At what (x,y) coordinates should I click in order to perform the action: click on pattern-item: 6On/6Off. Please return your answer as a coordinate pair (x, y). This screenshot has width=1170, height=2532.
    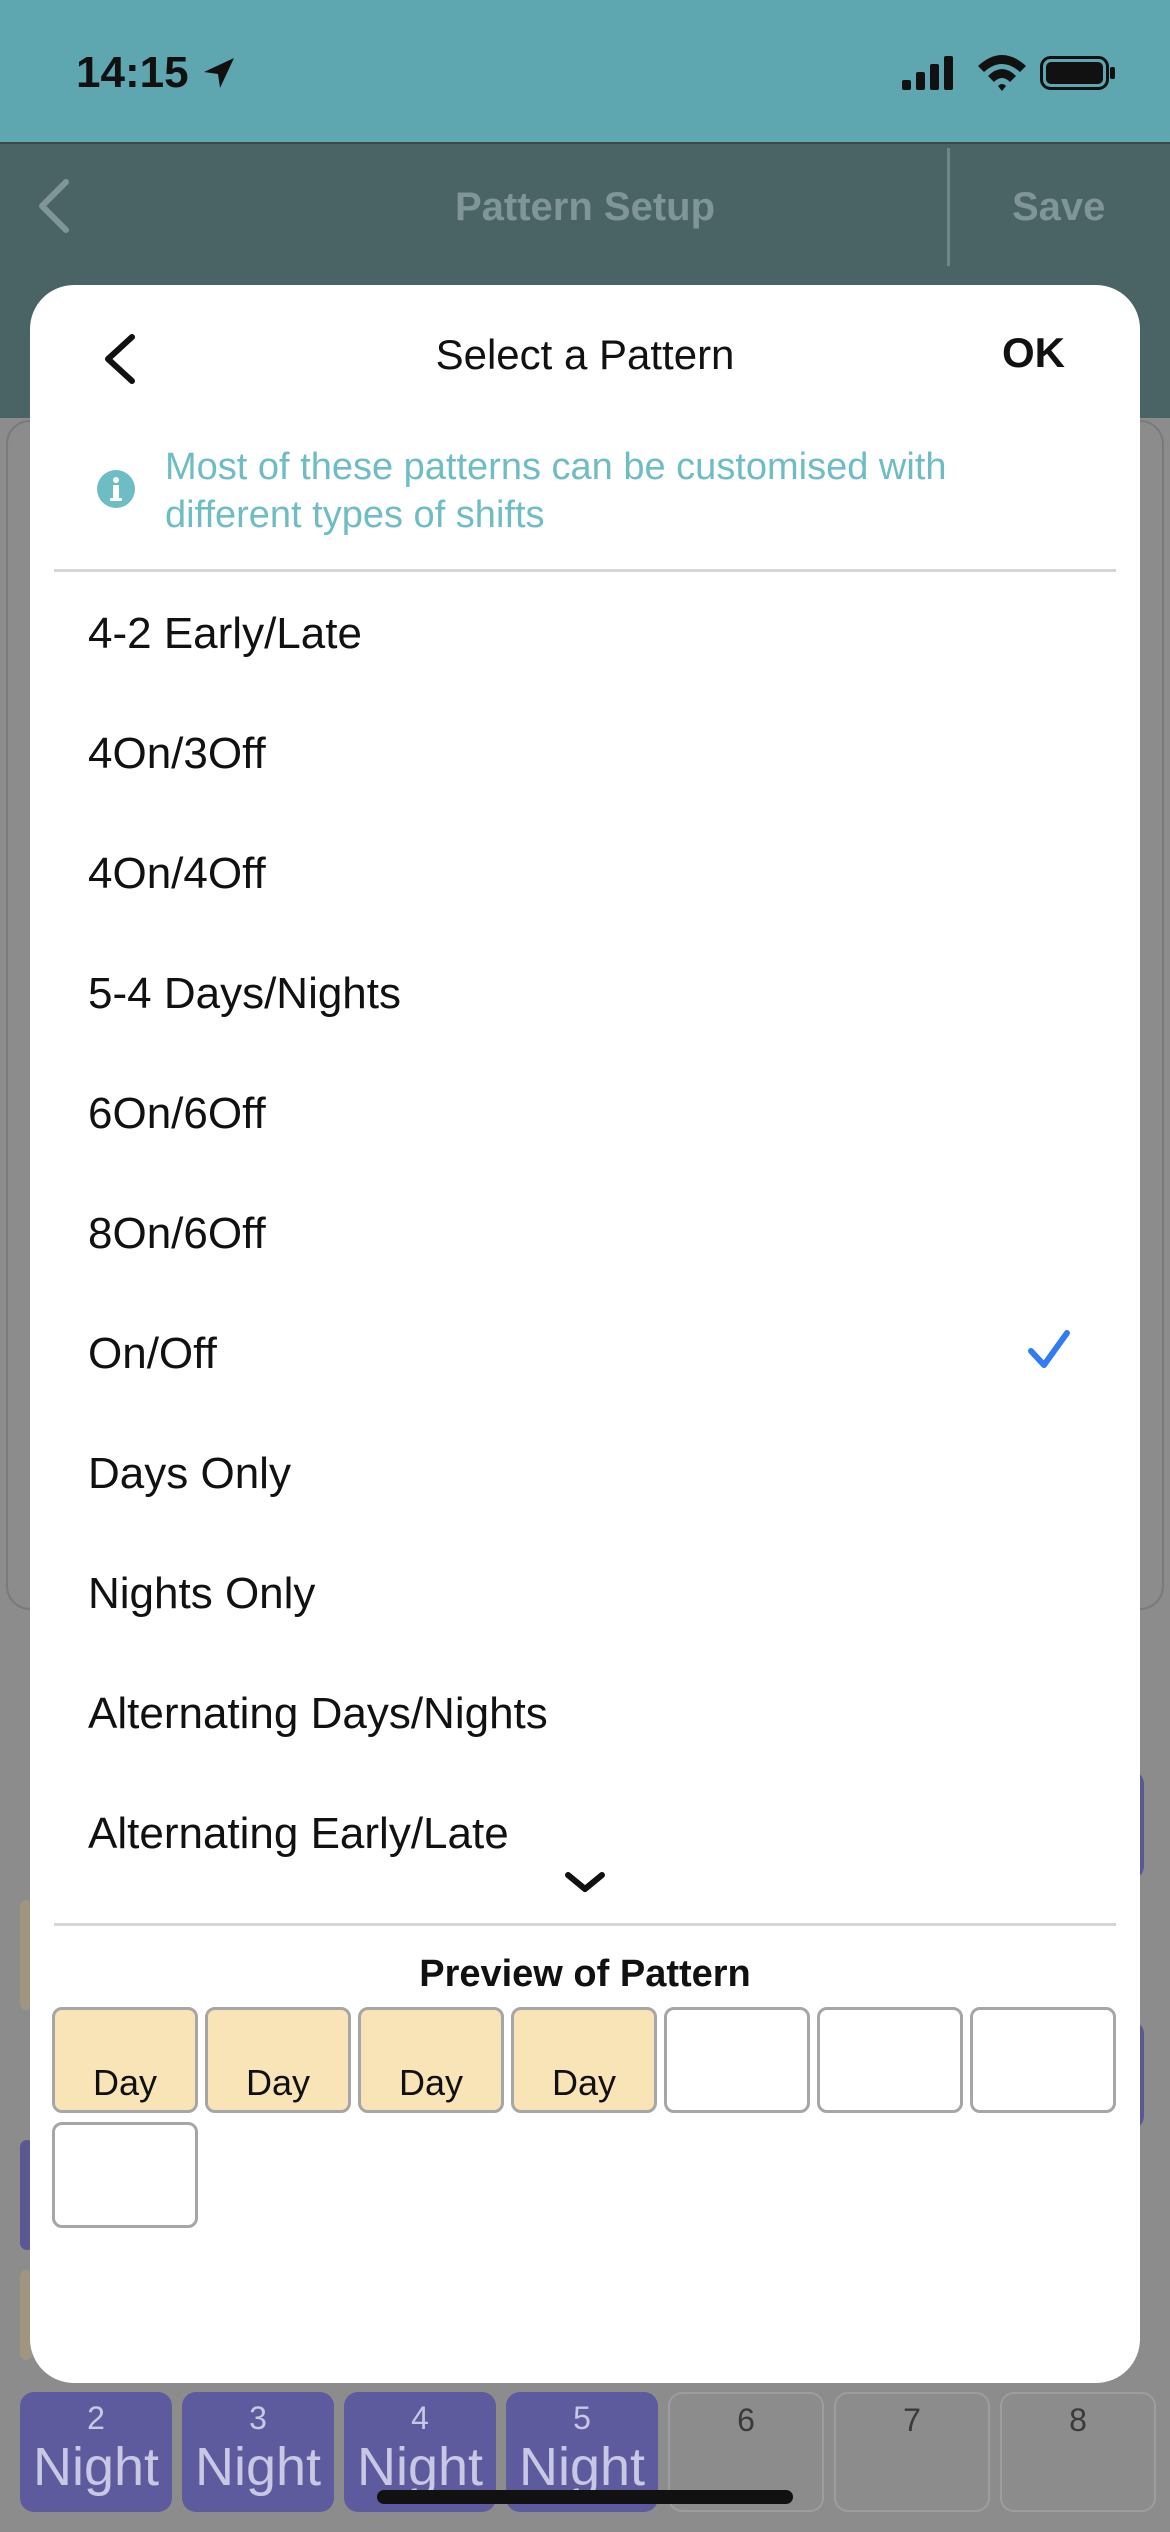
    Looking at the image, I should click on (585, 1113).